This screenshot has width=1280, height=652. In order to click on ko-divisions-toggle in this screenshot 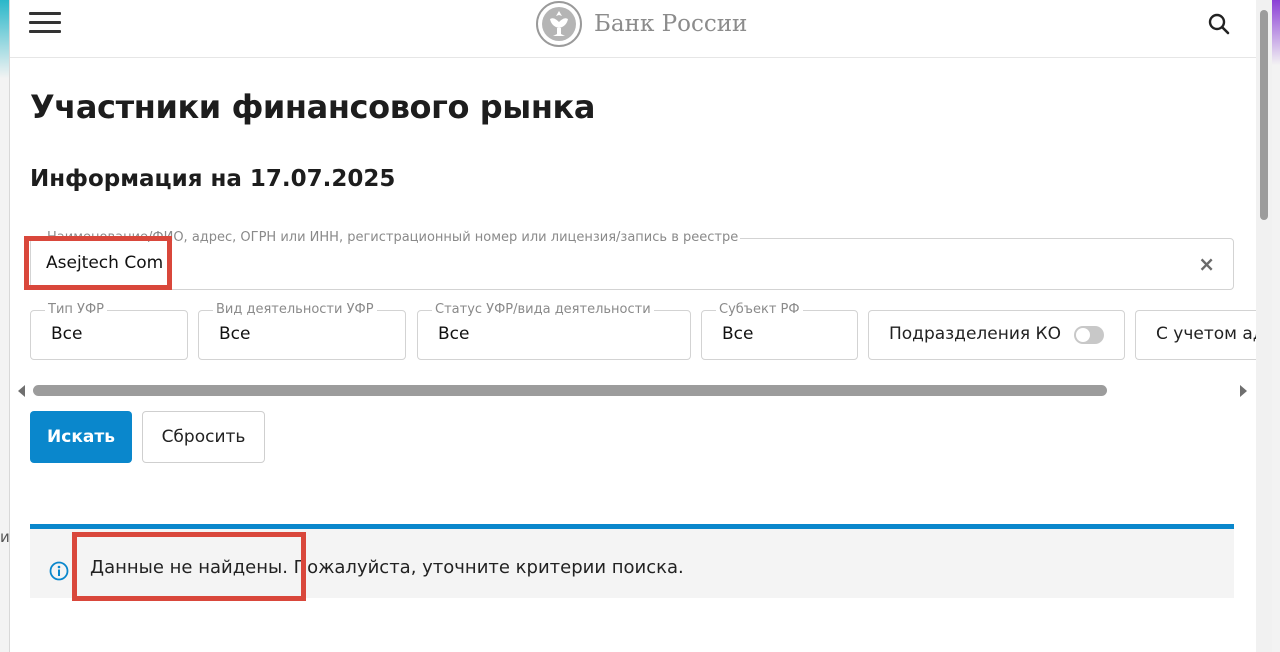, I will do `click(1089, 335)`.